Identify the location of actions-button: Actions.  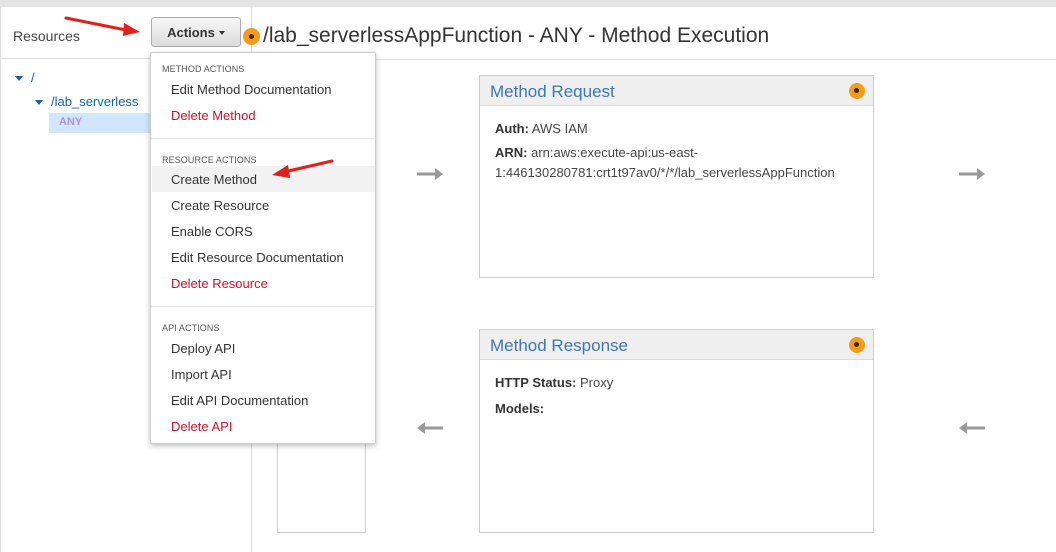
(196, 32).